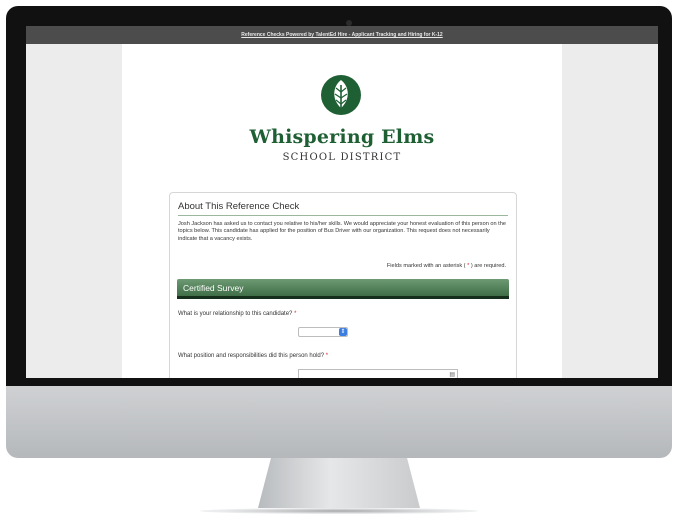 Image resolution: width=678 pixels, height=521 pixels. I want to click on spellcheck-icon: ▤, so click(452, 374).